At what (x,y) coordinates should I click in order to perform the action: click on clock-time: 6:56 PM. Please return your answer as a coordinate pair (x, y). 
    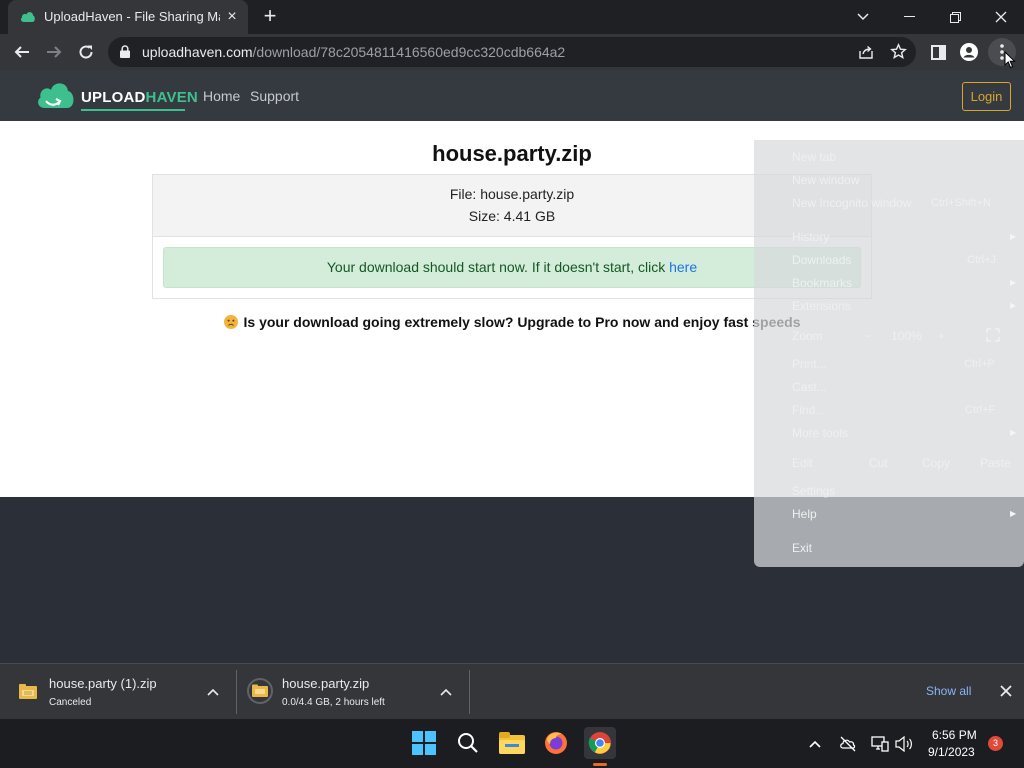
    Looking at the image, I should click on (954, 735).